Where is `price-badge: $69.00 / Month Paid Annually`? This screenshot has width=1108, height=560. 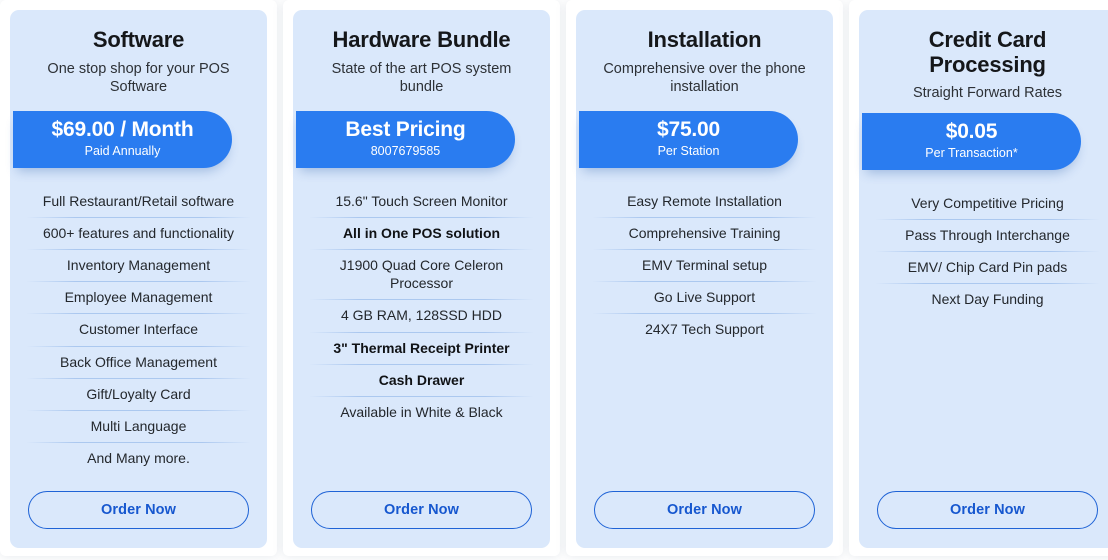
price-badge: $69.00 / Month Paid Annually is located at coordinates (122, 139).